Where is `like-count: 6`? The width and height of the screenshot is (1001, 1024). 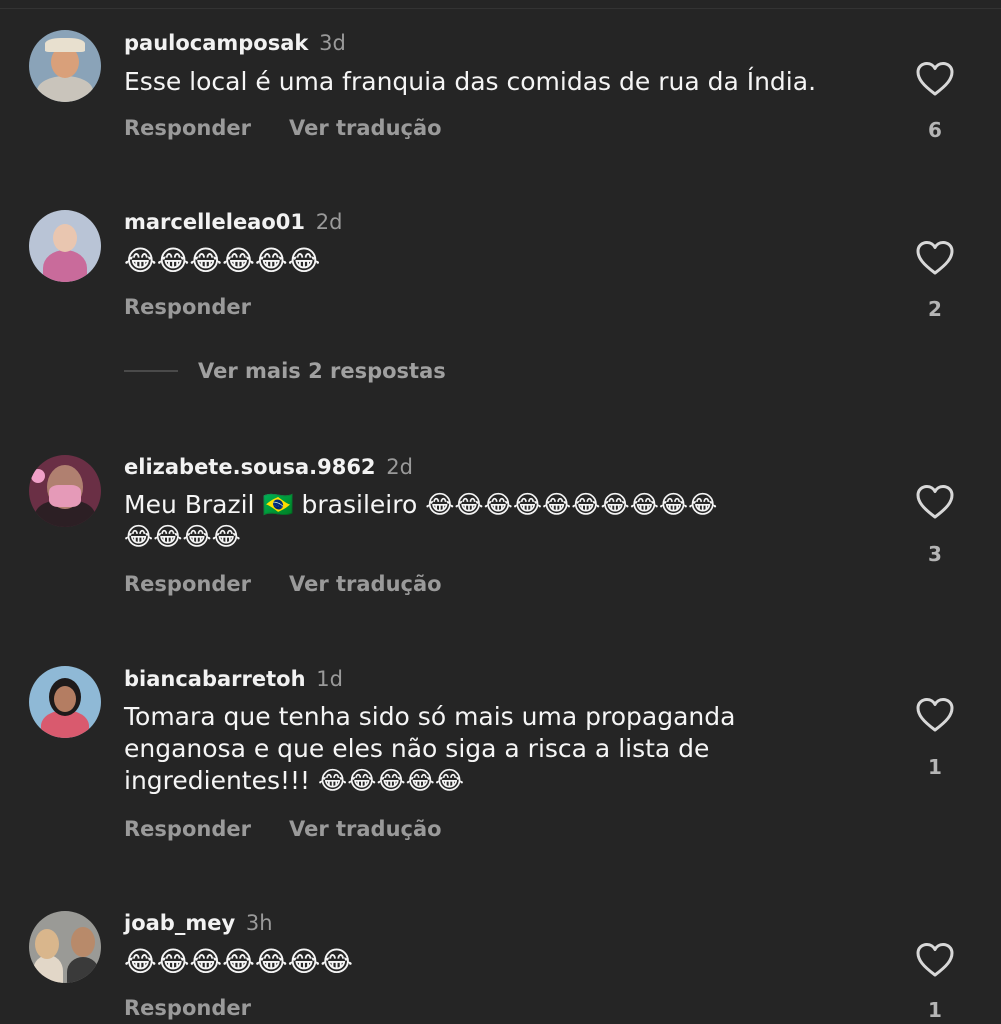 like-count: 6 is located at coordinates (935, 130).